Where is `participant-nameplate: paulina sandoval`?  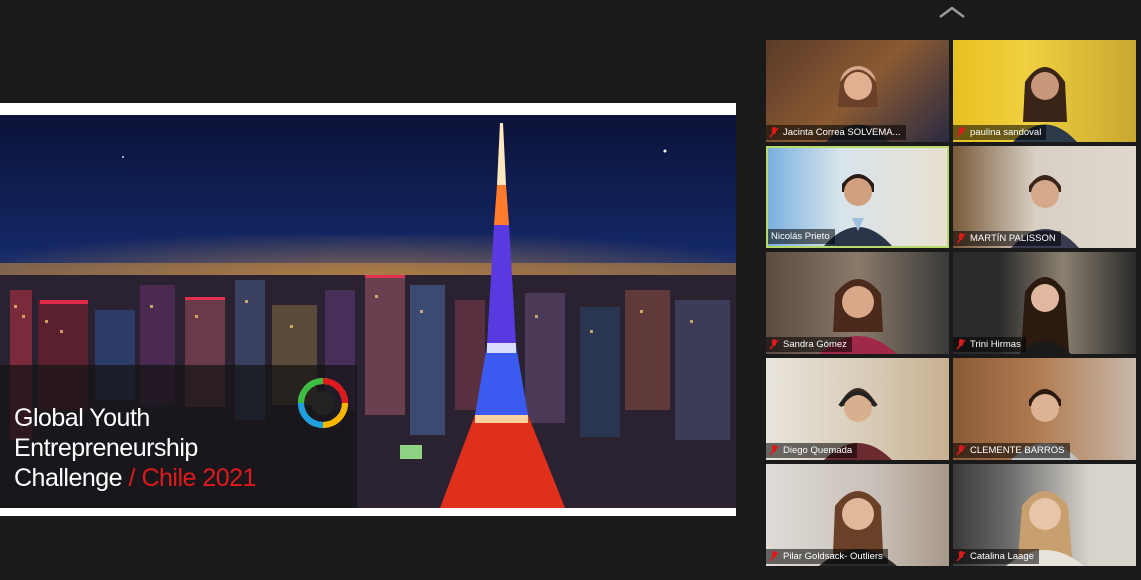 participant-nameplate: paulina sandoval is located at coordinates (1000, 132).